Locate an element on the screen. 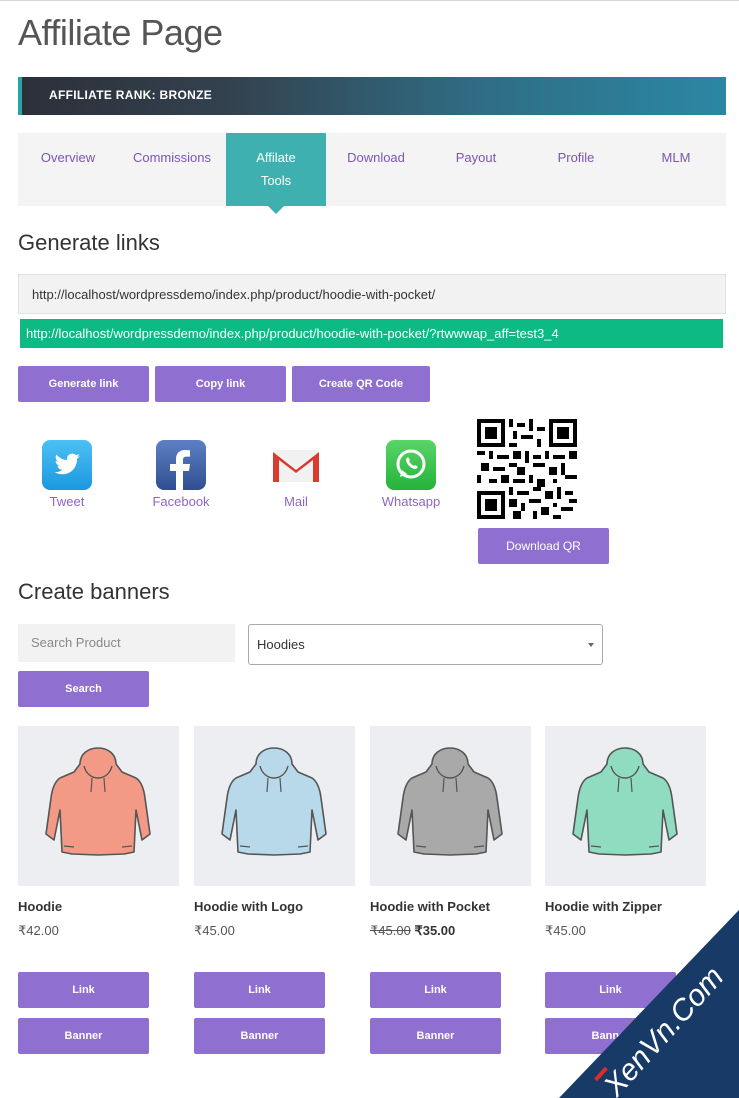  tab-payout: Payout is located at coordinates (476, 169).